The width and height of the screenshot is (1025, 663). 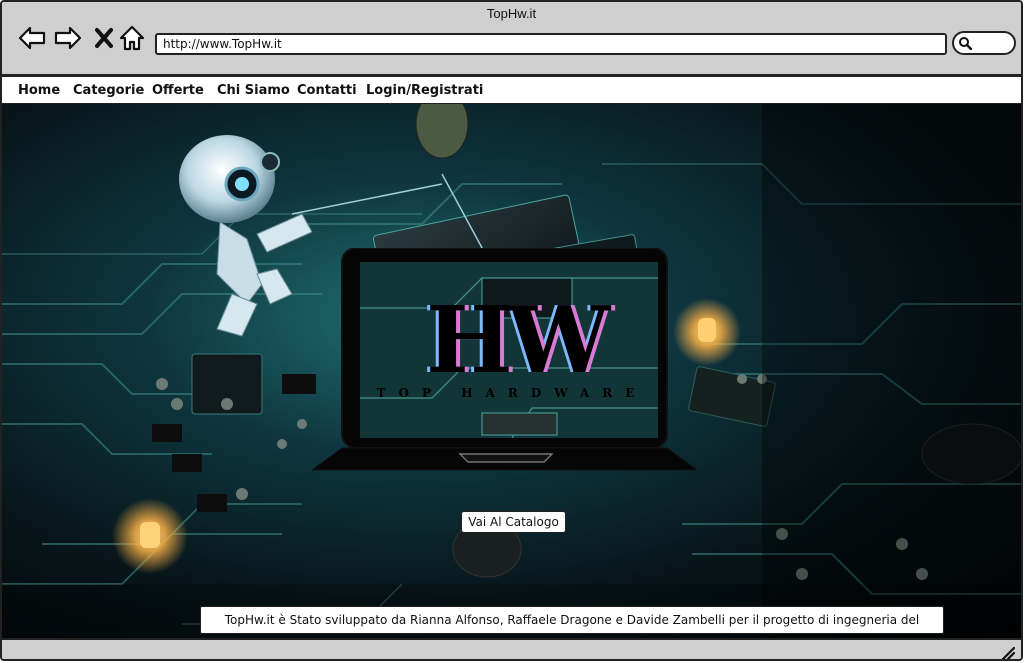 I want to click on window-title: TopHw.it, so click(x=511, y=13).